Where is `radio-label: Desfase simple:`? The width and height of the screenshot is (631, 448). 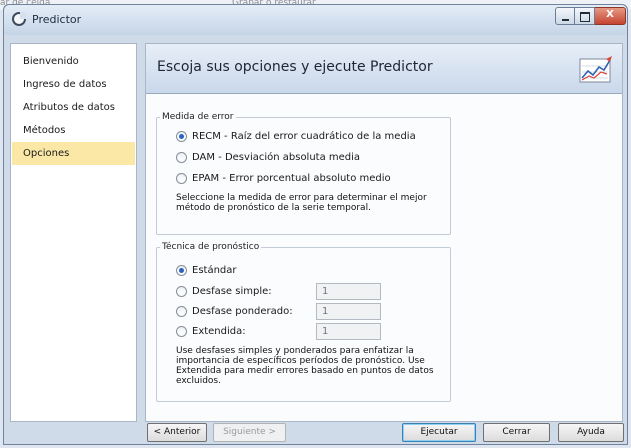 radio-label: Desfase simple: is located at coordinates (232, 291).